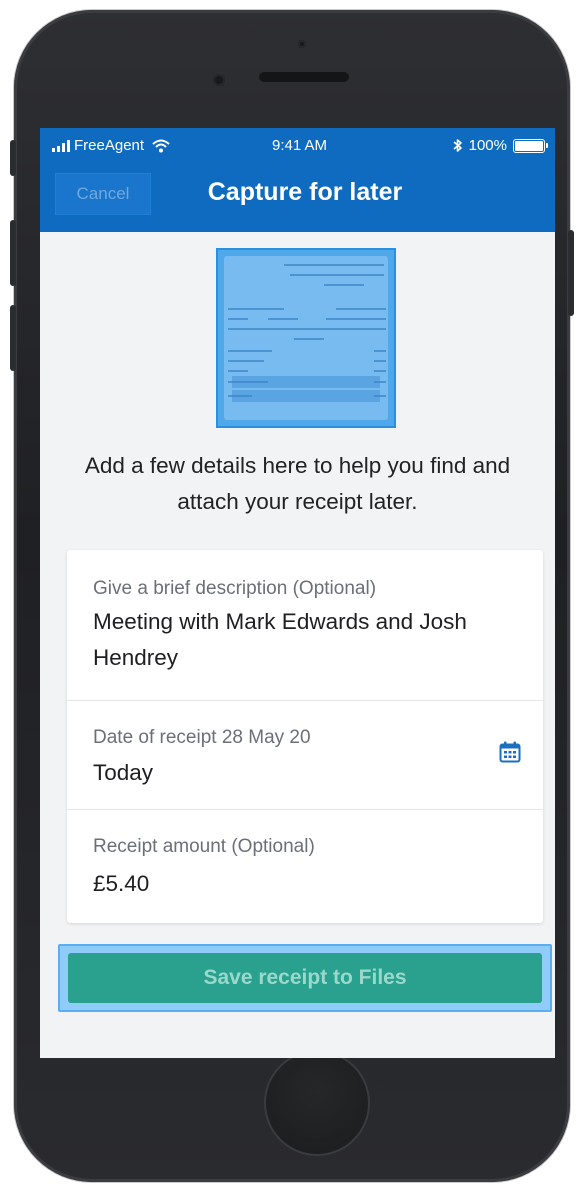  What do you see at coordinates (13, 253) in the screenshot?
I see `volume-up-button` at bounding box center [13, 253].